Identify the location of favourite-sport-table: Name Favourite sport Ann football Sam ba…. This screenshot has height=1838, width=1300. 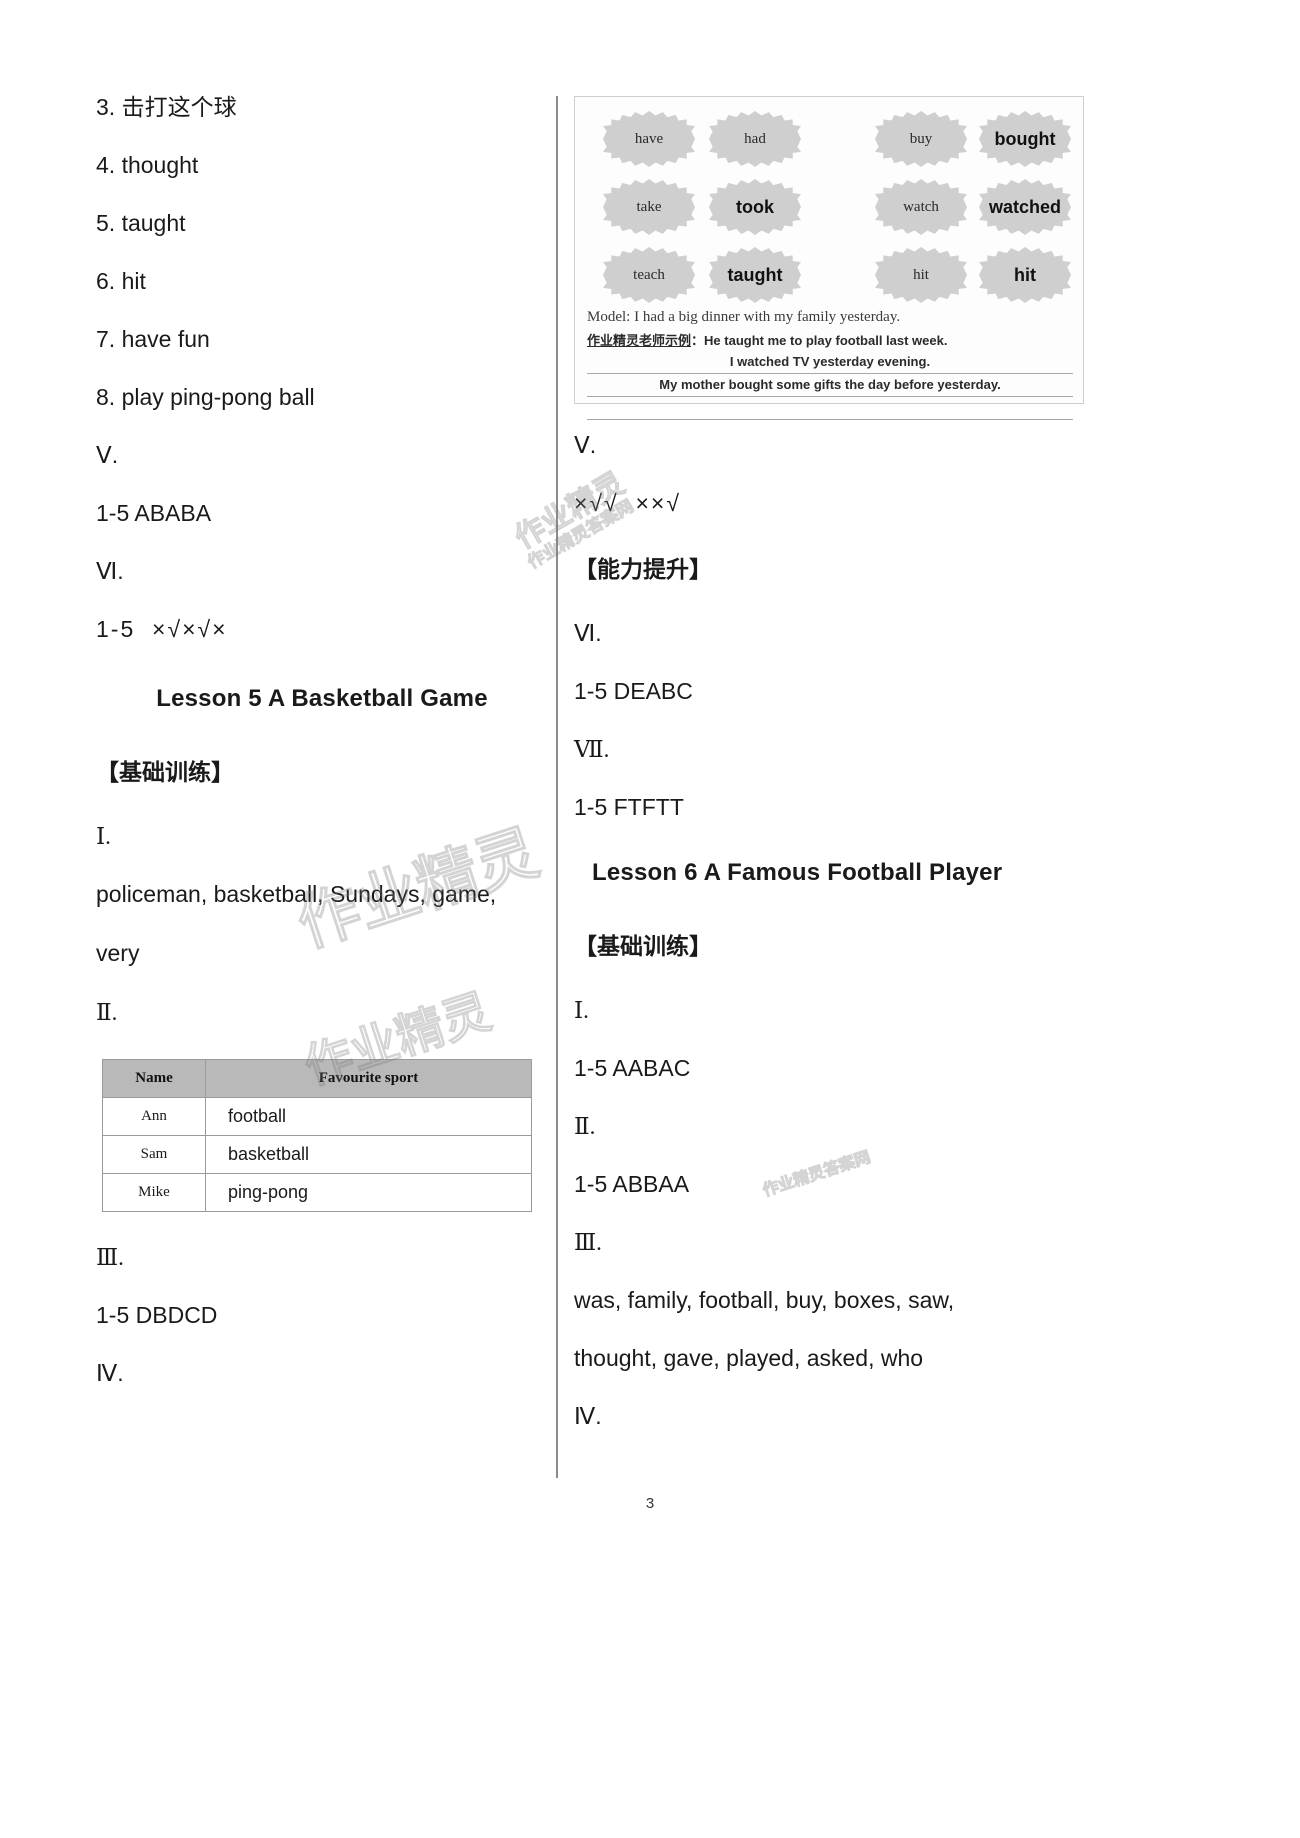
(317, 1135).